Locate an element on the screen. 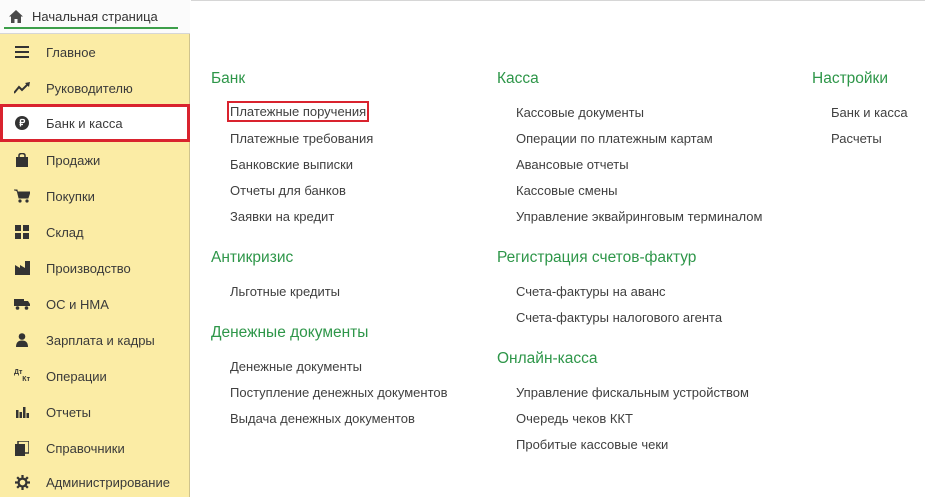  sidebar-item-label: Руководителю is located at coordinates (89, 88).